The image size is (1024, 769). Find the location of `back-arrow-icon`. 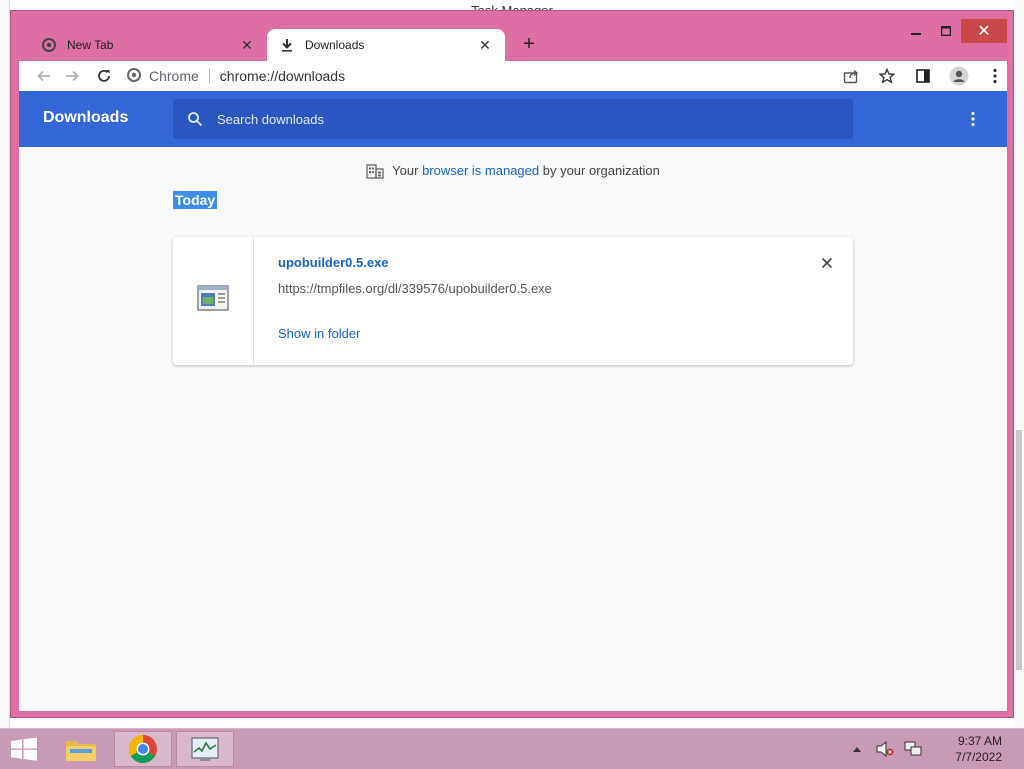

back-arrow-icon is located at coordinates (44, 76).